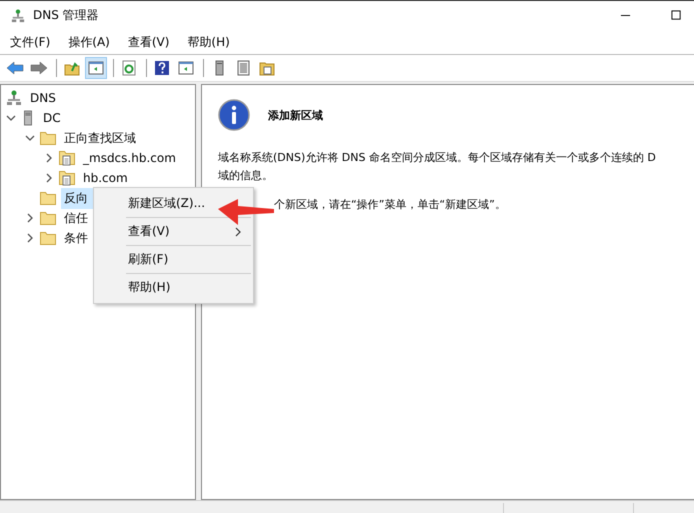  I want to click on menu-item: 文件(F), so click(32, 42).